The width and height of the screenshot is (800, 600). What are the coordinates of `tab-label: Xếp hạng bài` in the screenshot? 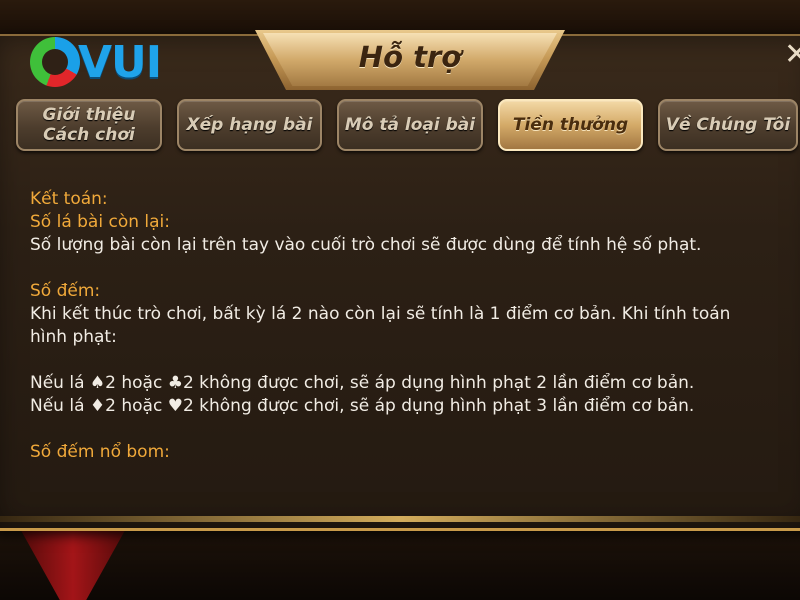 It's located at (249, 125).